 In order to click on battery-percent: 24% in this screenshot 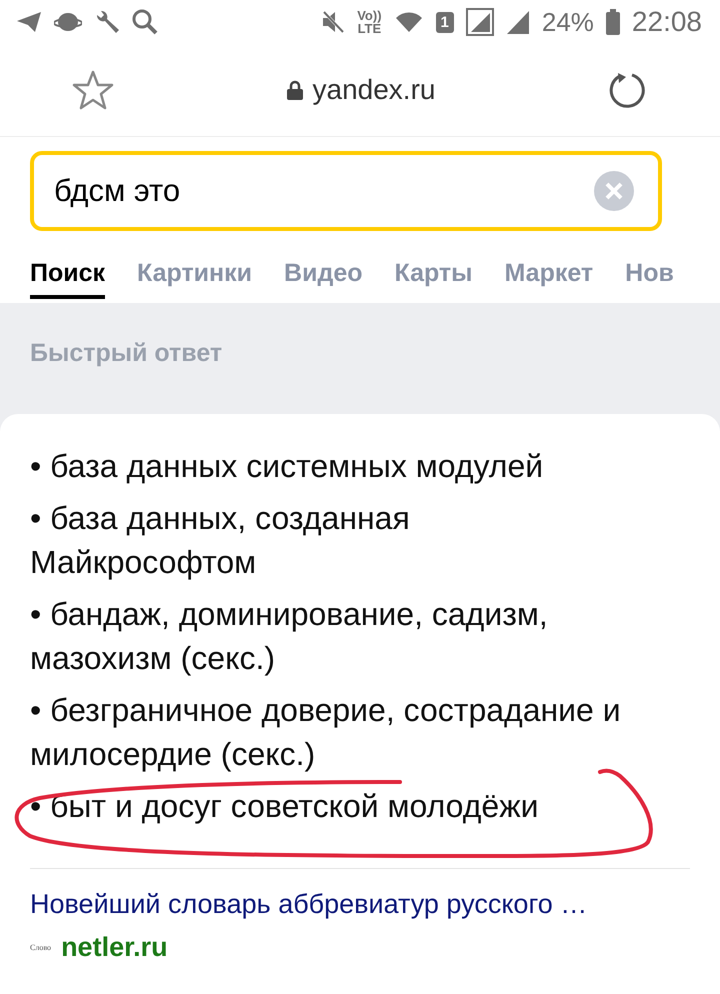, I will do `click(568, 22)`.